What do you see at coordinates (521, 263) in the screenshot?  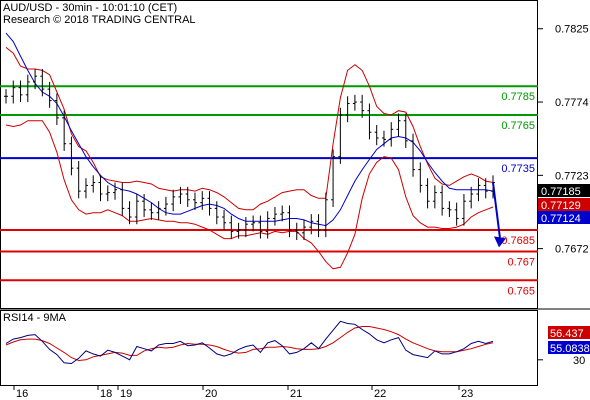 I see `level-label: 0.767` at bounding box center [521, 263].